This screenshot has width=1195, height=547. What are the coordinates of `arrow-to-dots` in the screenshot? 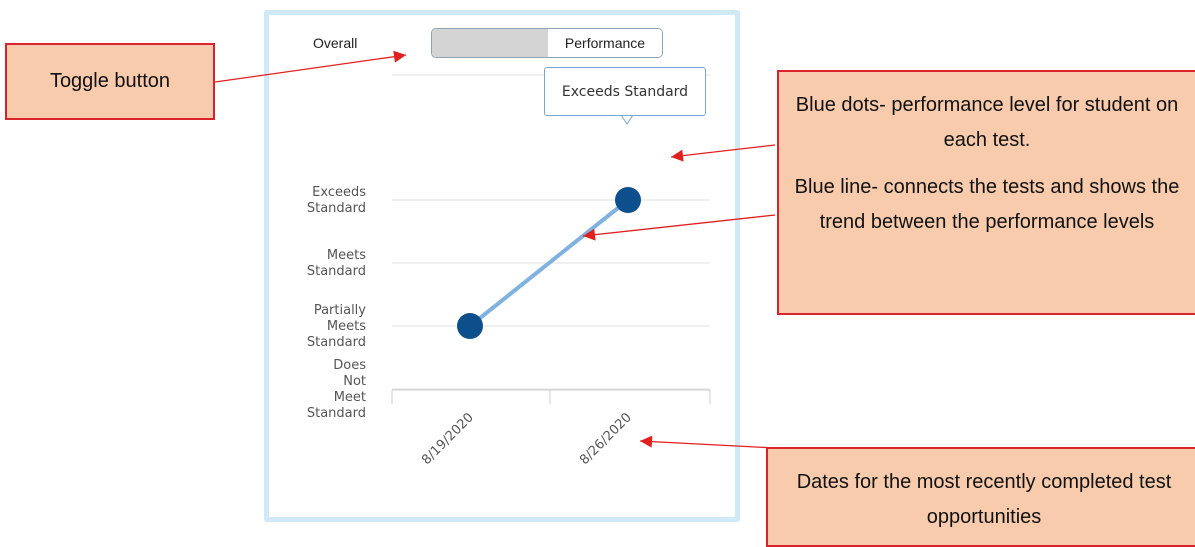 It's located at (723, 151).